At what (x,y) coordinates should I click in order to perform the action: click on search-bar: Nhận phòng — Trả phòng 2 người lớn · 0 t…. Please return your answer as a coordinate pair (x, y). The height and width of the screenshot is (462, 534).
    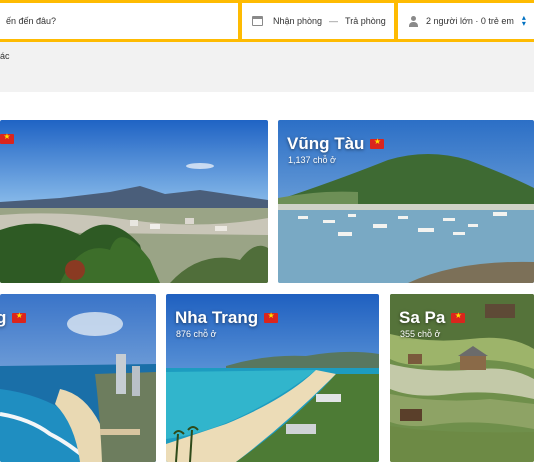
    Looking at the image, I should click on (267, 21).